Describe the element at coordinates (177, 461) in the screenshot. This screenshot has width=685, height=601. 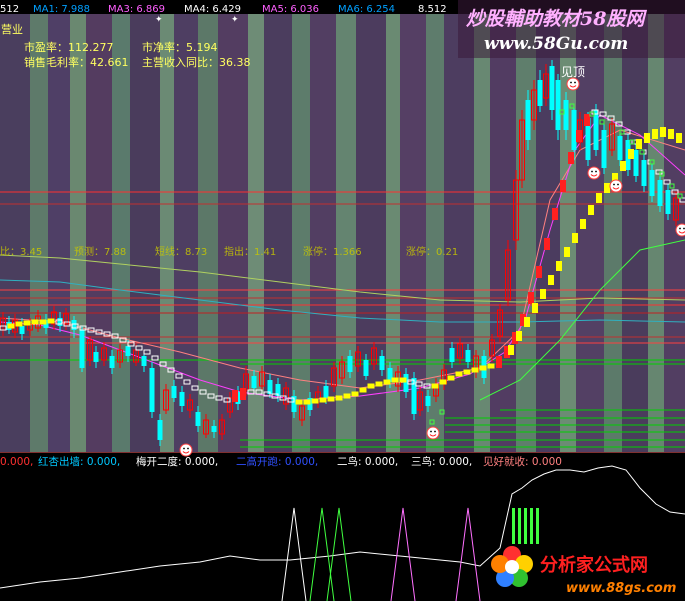
I see `indicator-value-2: 梅开二度: 0.000,` at that location.